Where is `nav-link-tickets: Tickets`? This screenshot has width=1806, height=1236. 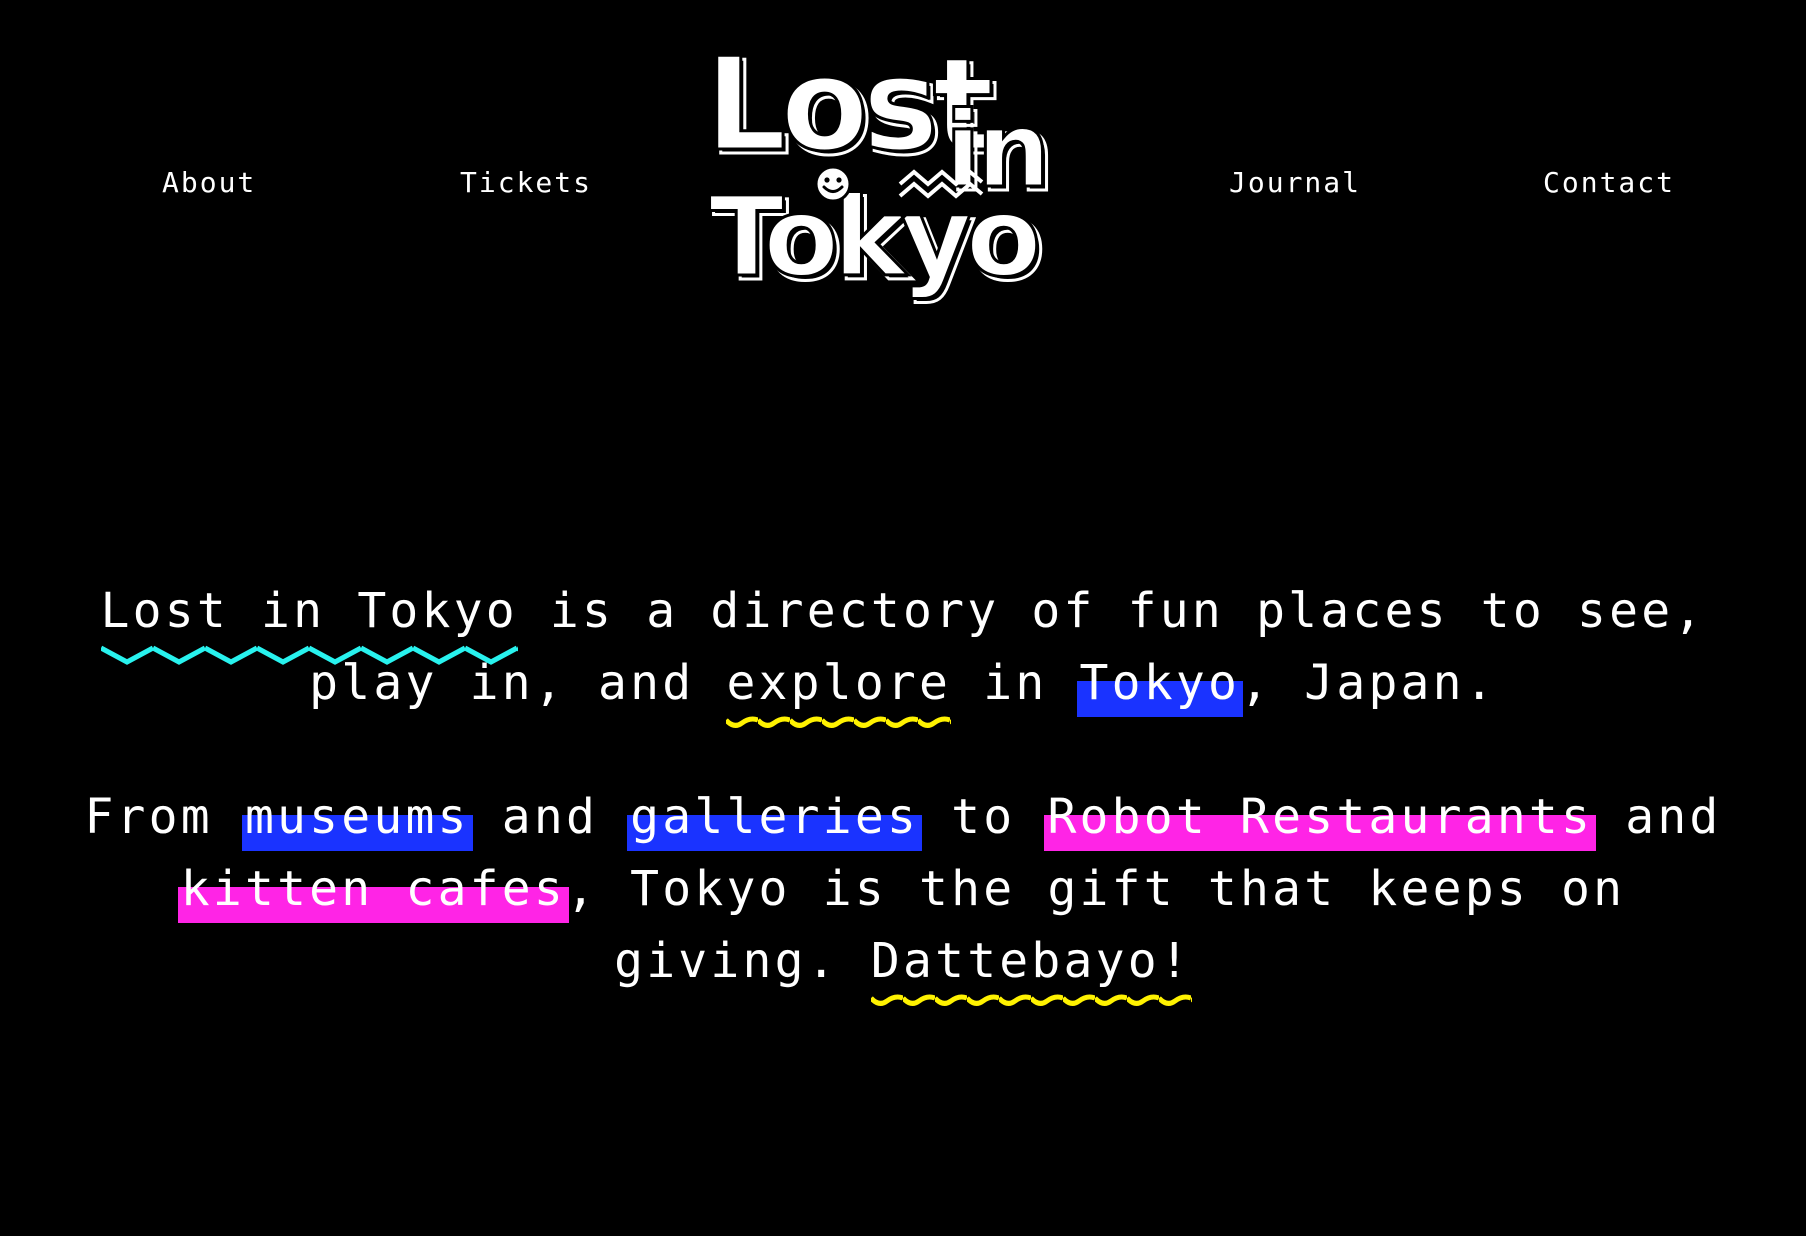 nav-link-tickets: Tickets is located at coordinates (526, 183).